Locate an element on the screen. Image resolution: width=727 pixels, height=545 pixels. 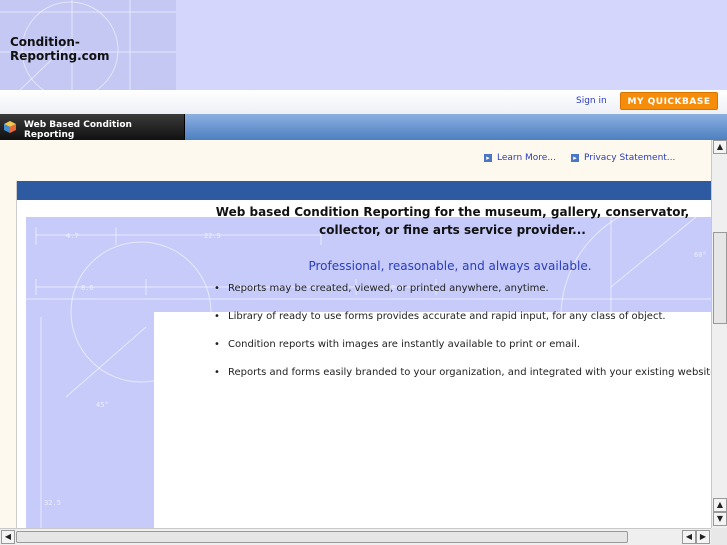
my-quickbase-button: MY QUICKBASE is located at coordinates (669, 101).